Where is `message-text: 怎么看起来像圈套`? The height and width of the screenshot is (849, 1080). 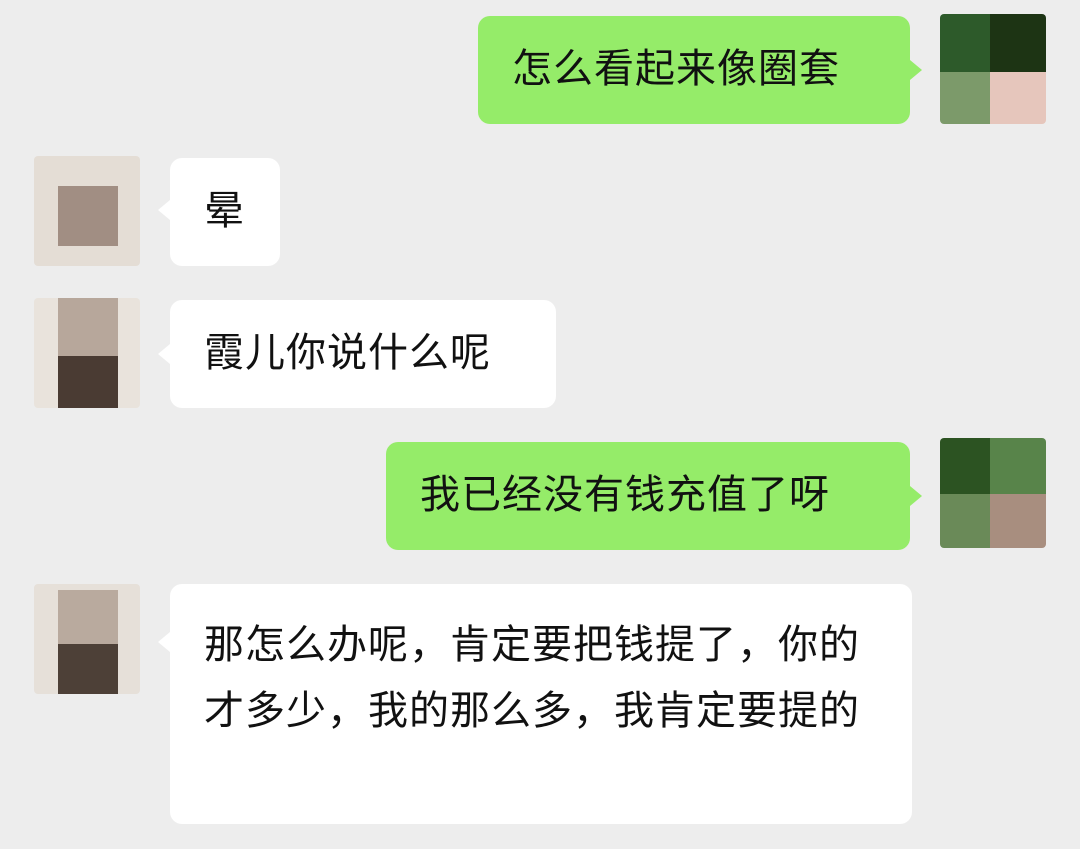
message-text: 怎么看起来像圈套 is located at coordinates (676, 69).